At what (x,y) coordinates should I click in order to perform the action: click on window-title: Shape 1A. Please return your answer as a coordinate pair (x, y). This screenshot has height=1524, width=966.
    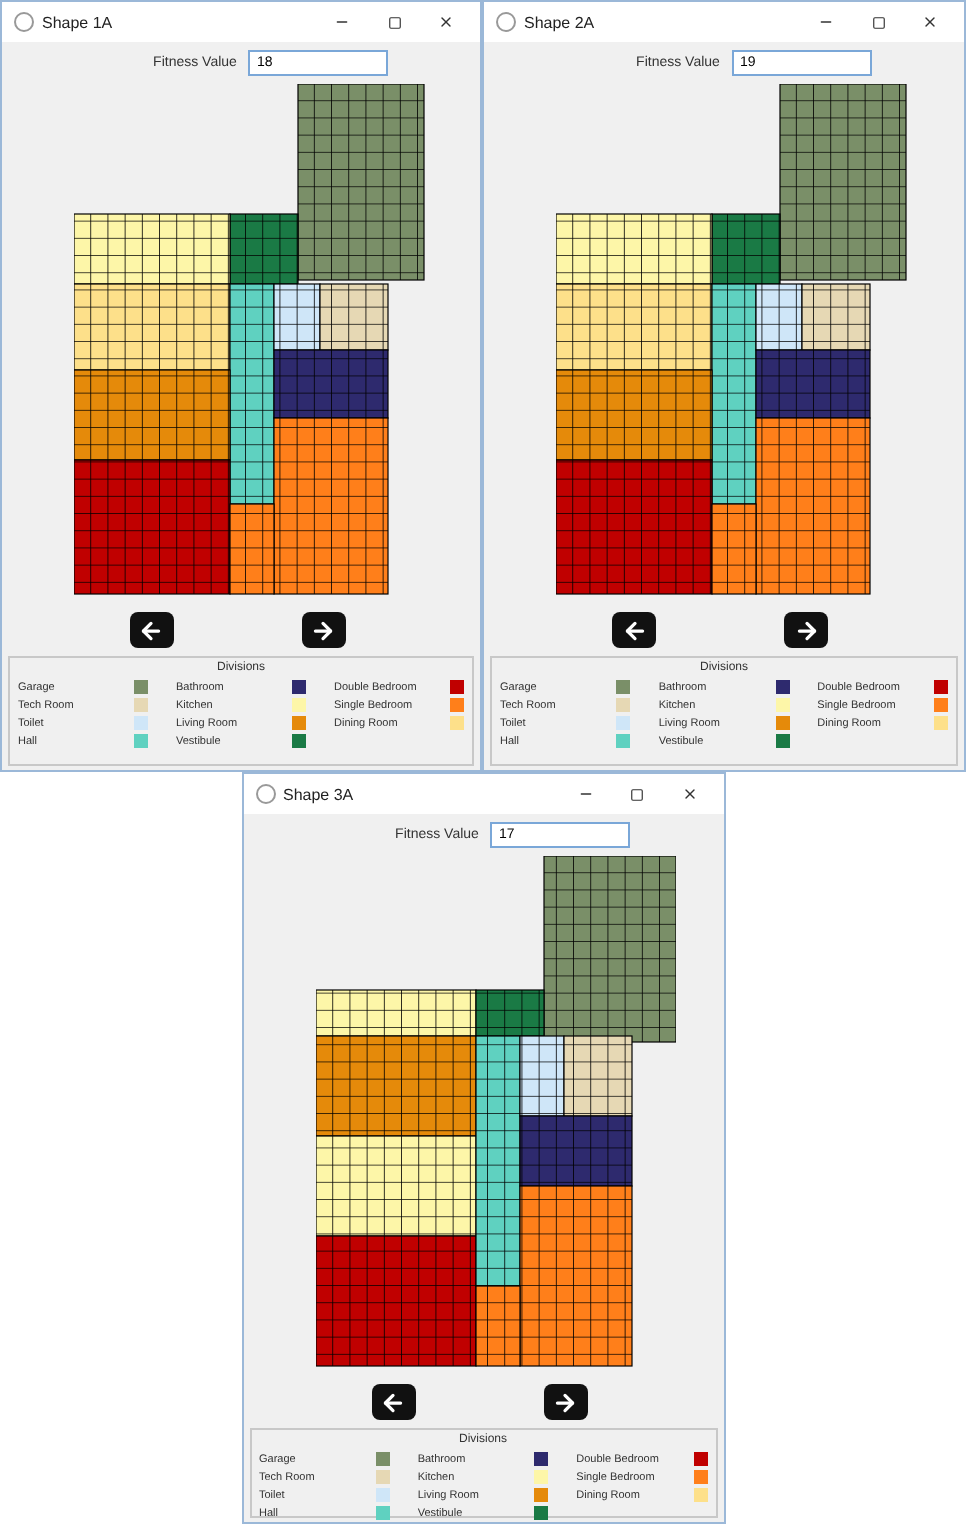
    Looking at the image, I should click on (78, 22).